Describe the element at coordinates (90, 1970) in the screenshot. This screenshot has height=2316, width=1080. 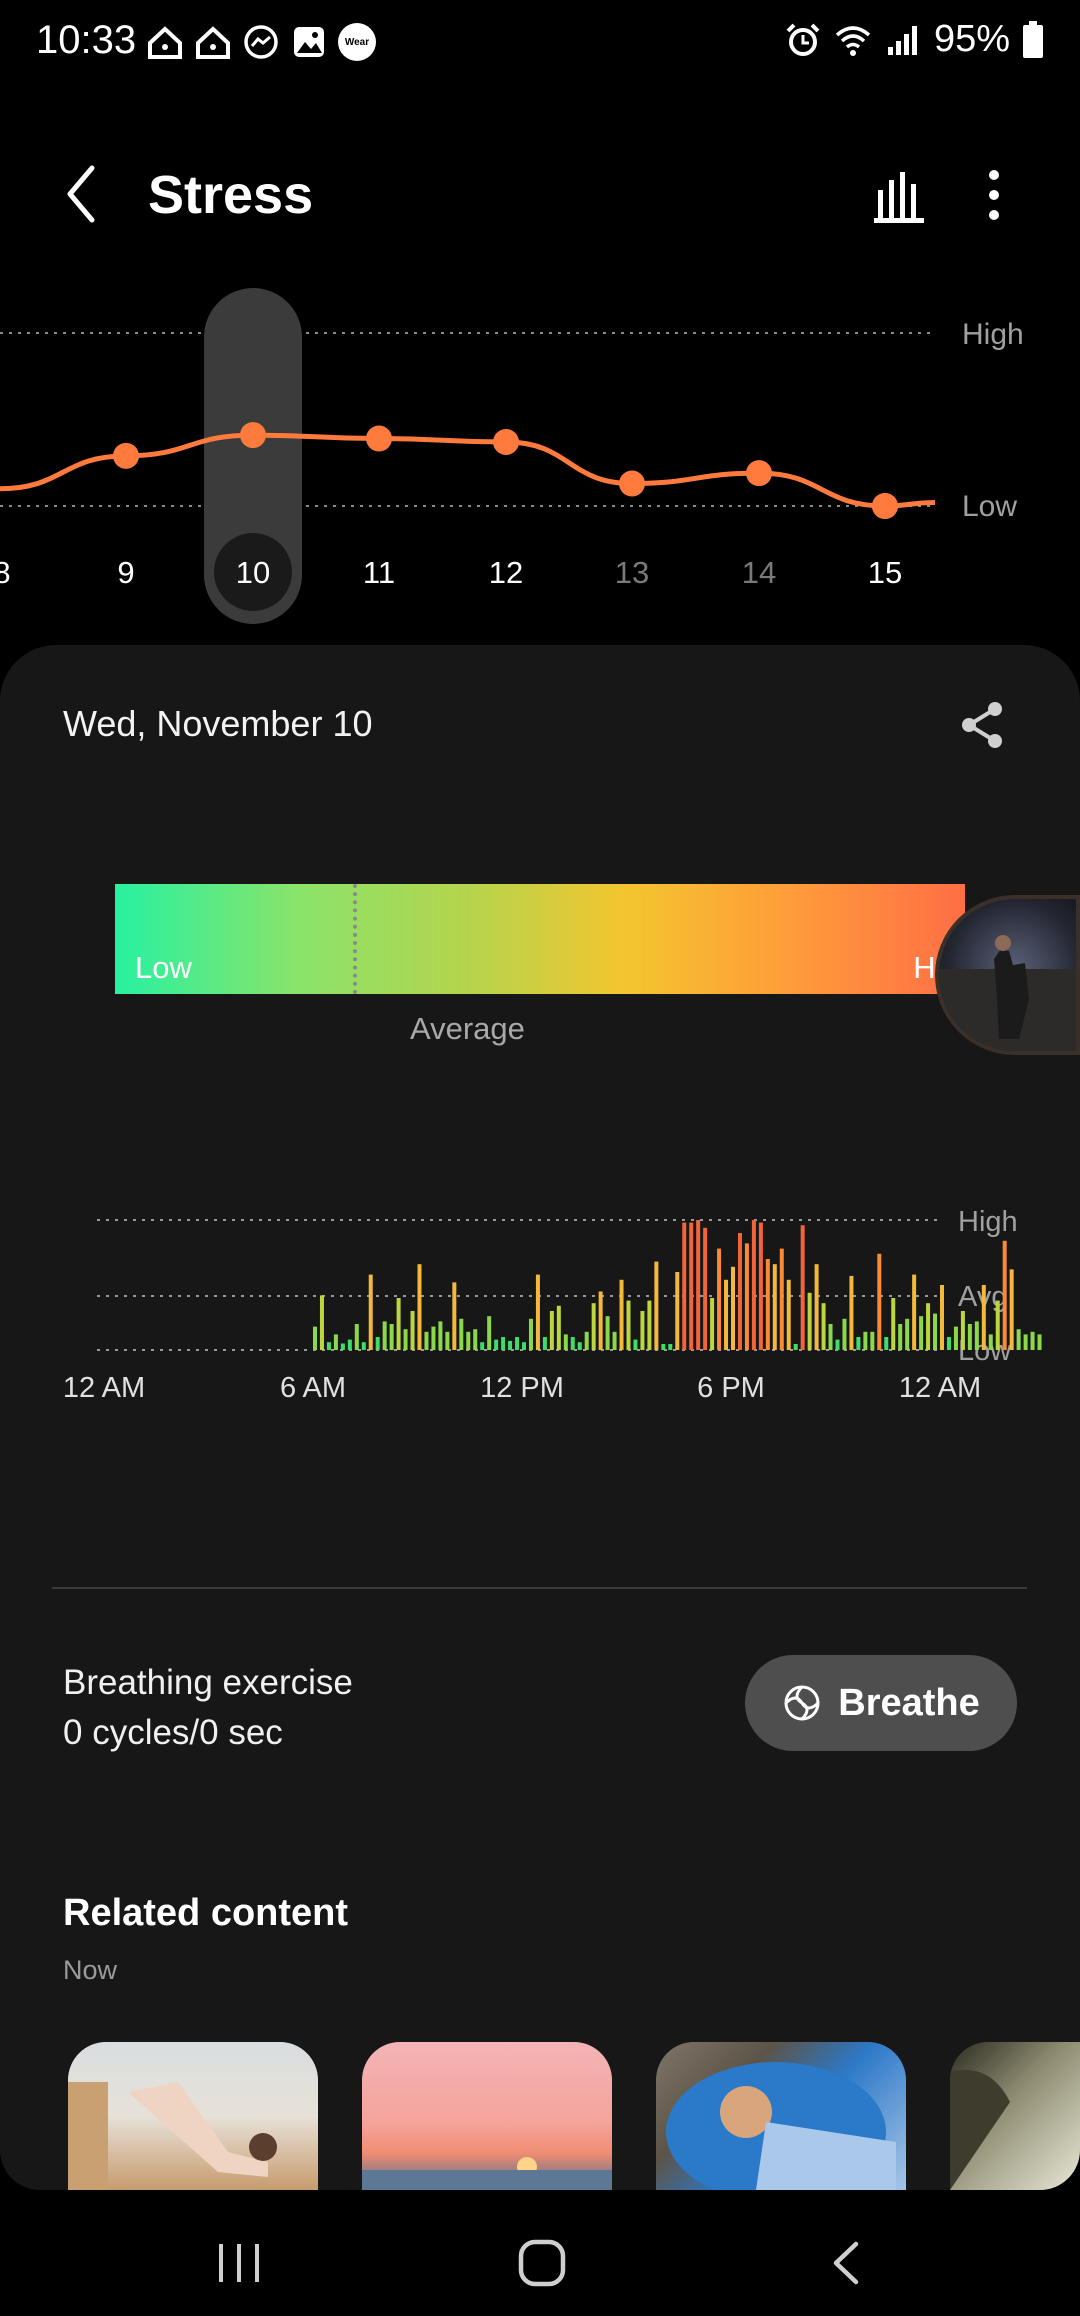
I see `related-content-subtitle: Now` at that location.